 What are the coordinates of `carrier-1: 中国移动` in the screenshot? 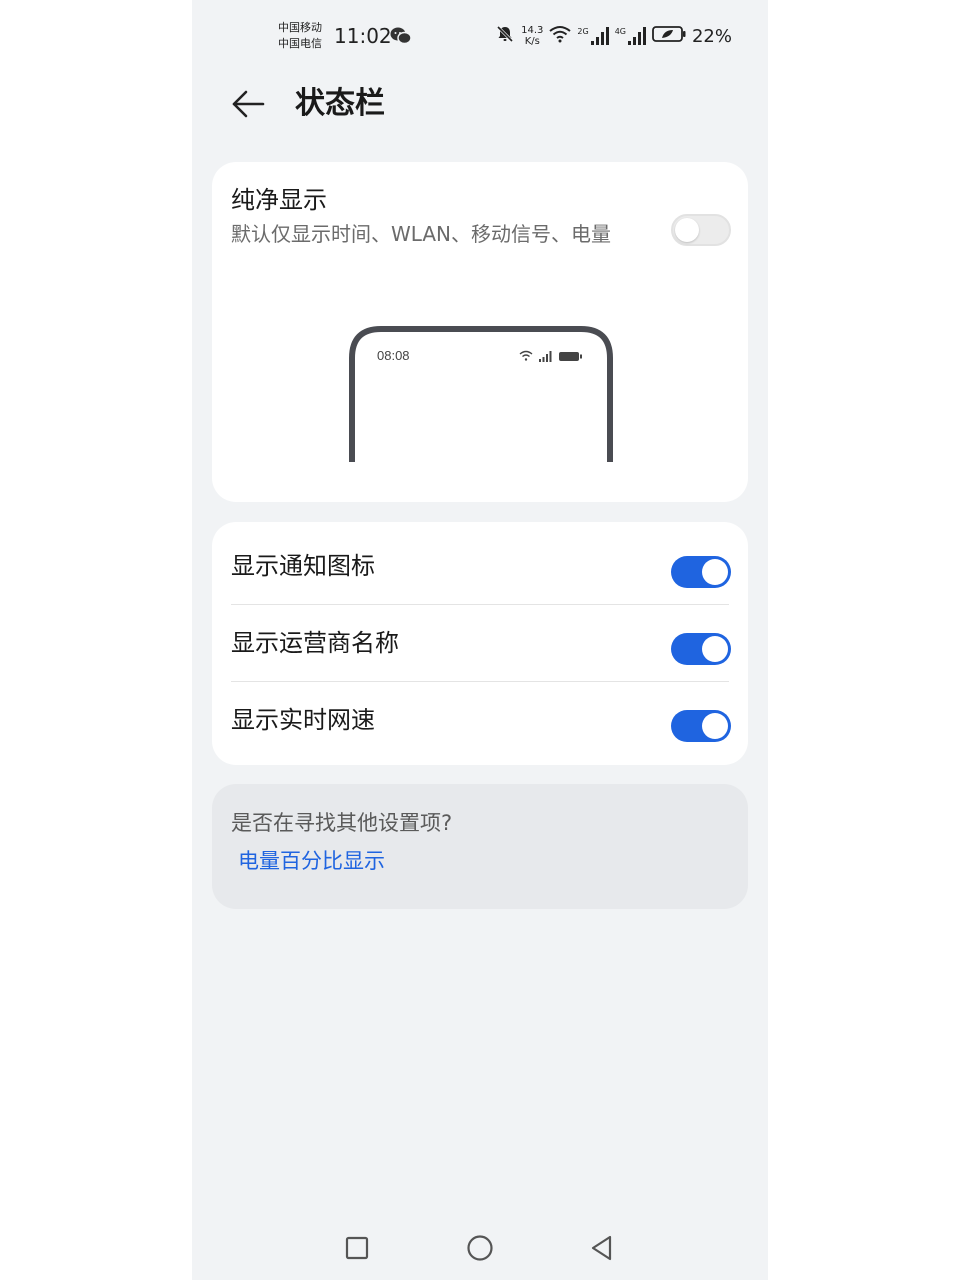 It's located at (300, 27).